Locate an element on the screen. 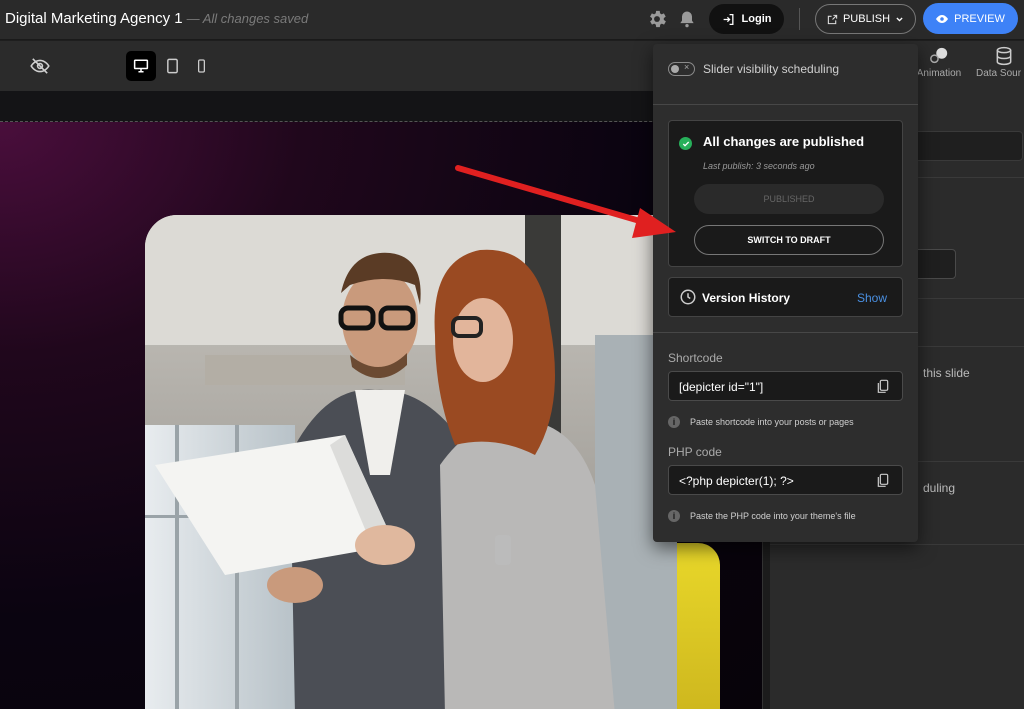 This screenshot has width=1024, height=709. tab-data-source-label: Data Sour is located at coordinates (999, 73).